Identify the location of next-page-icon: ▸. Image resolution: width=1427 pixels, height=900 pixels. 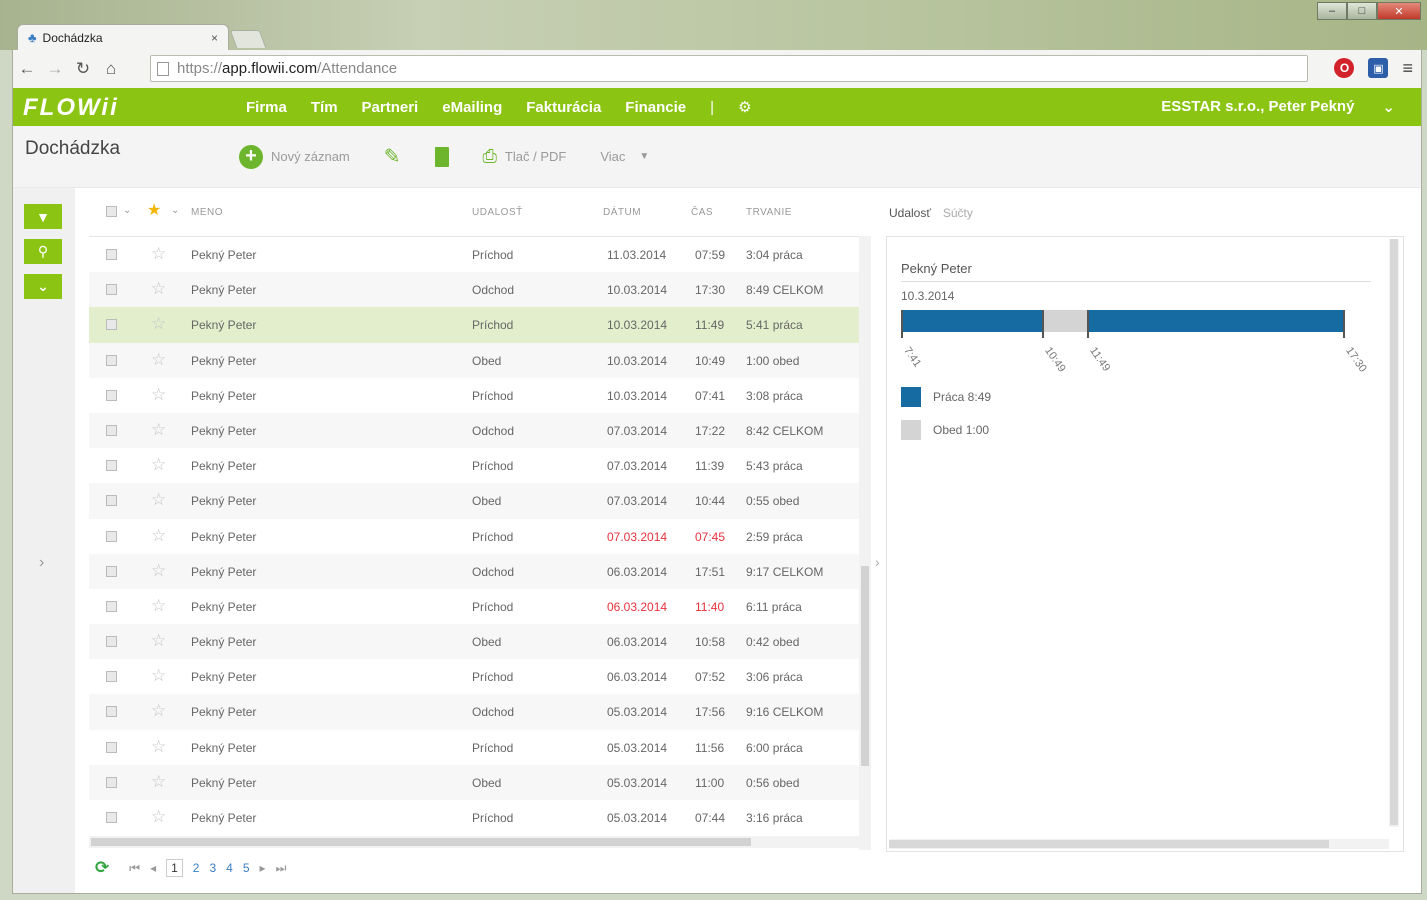
(263, 868).